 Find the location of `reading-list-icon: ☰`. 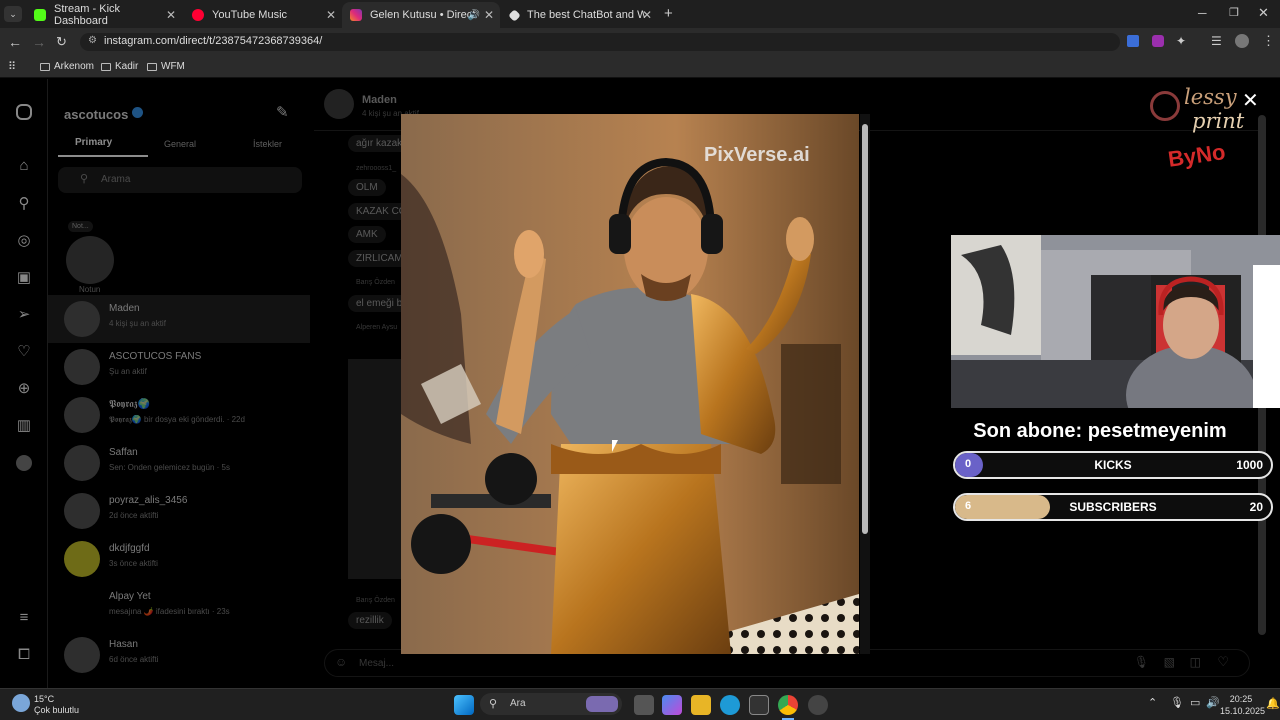

reading-list-icon: ☰ is located at coordinates (1216, 41).